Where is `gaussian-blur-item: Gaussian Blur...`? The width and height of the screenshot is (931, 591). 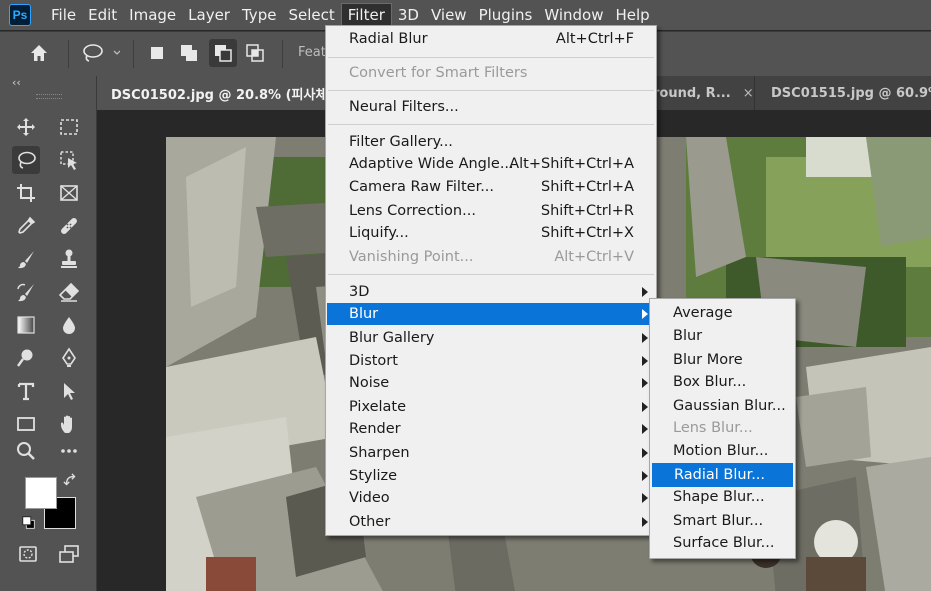
gaussian-blur-item: Gaussian Blur... is located at coordinates (722, 406).